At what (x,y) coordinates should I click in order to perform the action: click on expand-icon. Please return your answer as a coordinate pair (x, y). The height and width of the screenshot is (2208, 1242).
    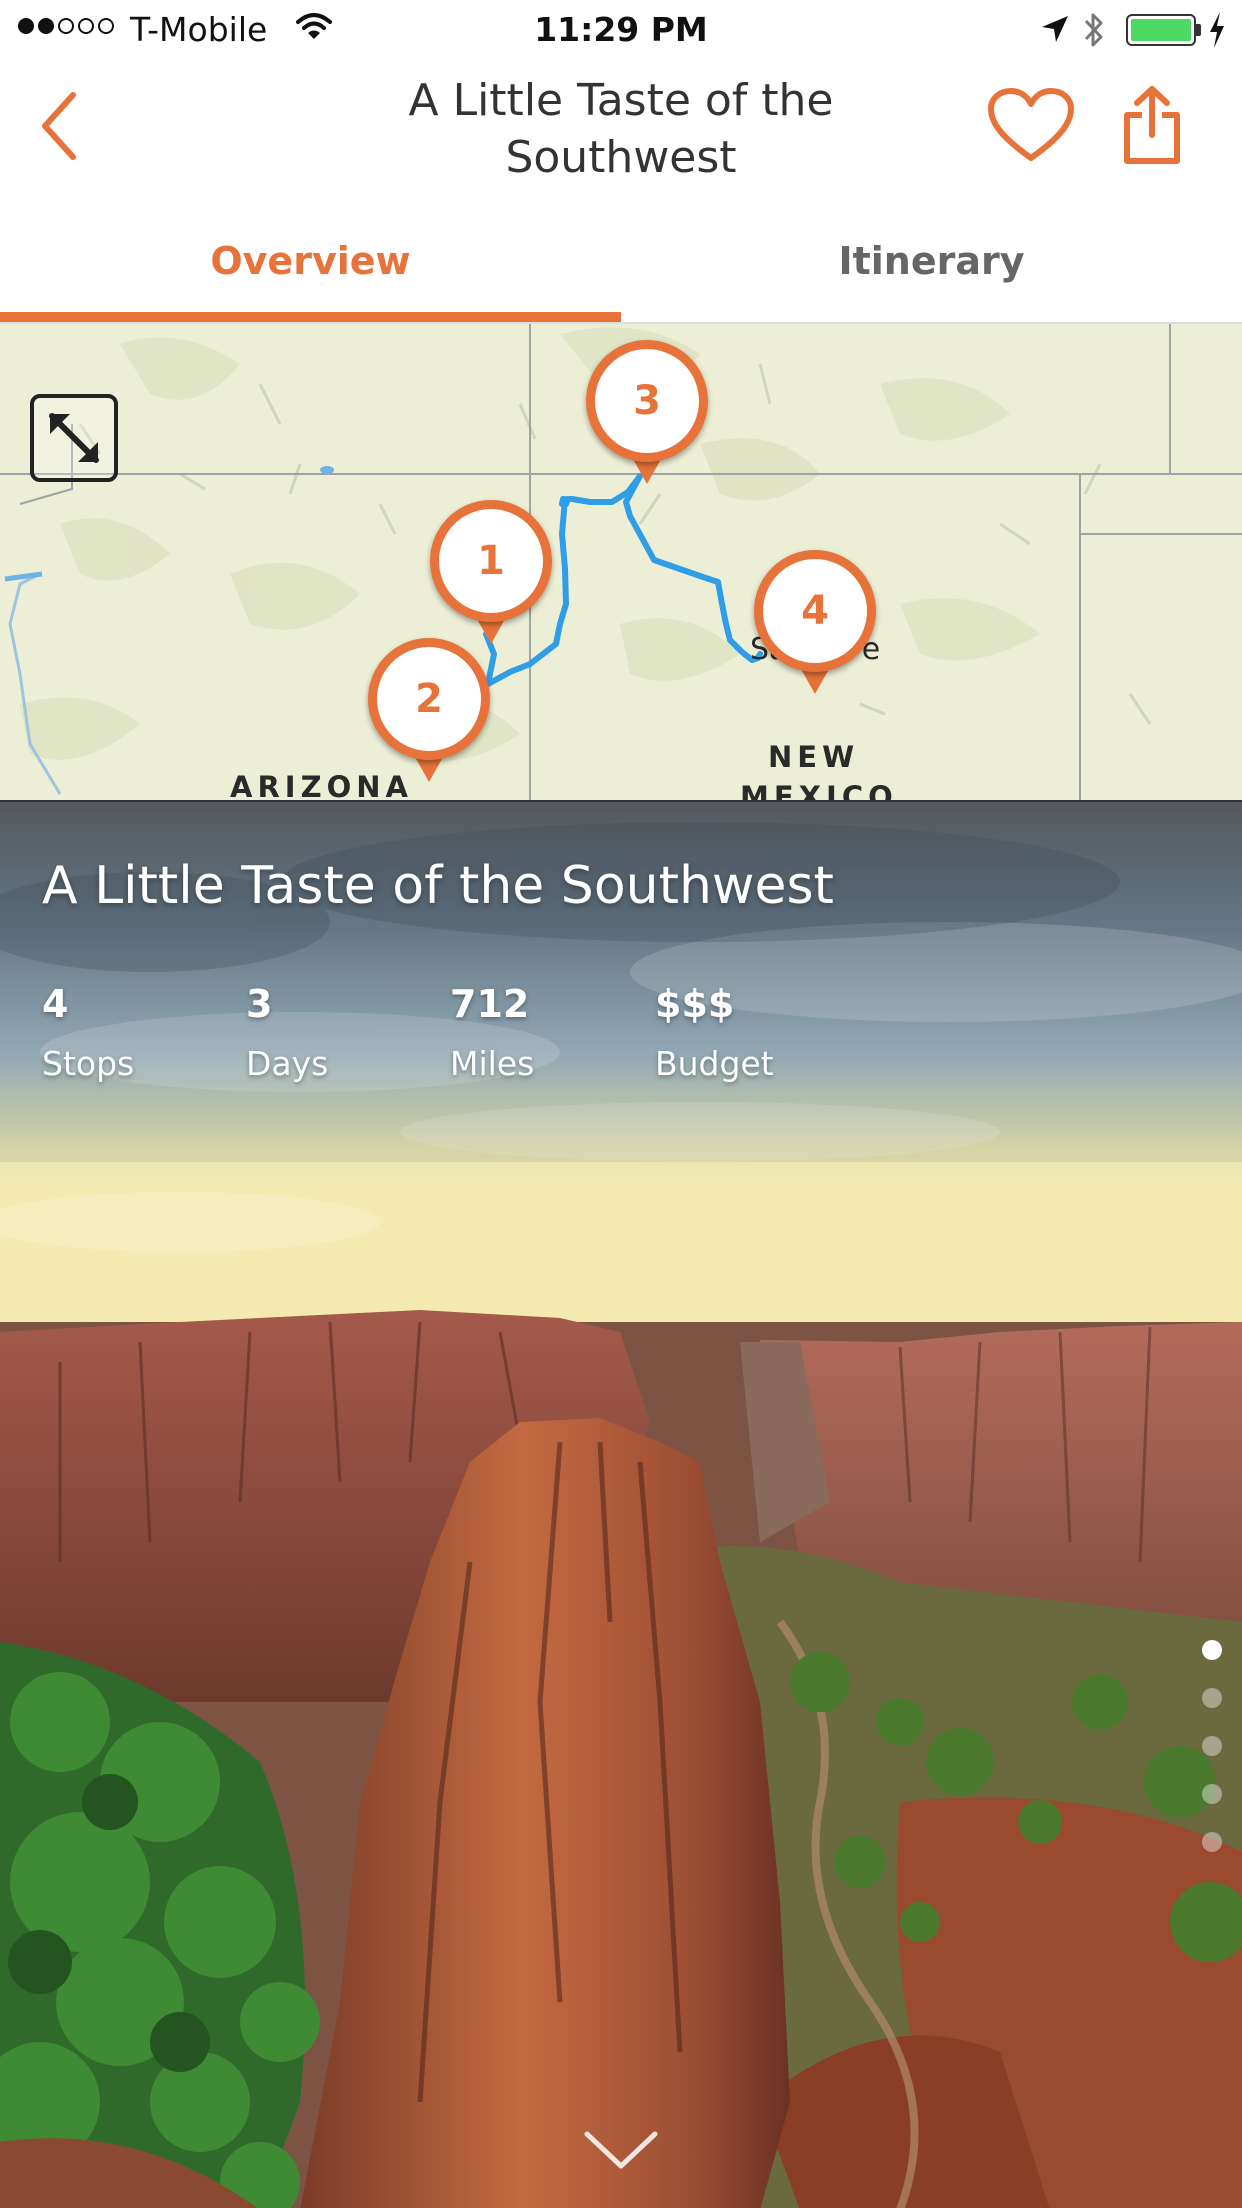
    Looking at the image, I should click on (74, 438).